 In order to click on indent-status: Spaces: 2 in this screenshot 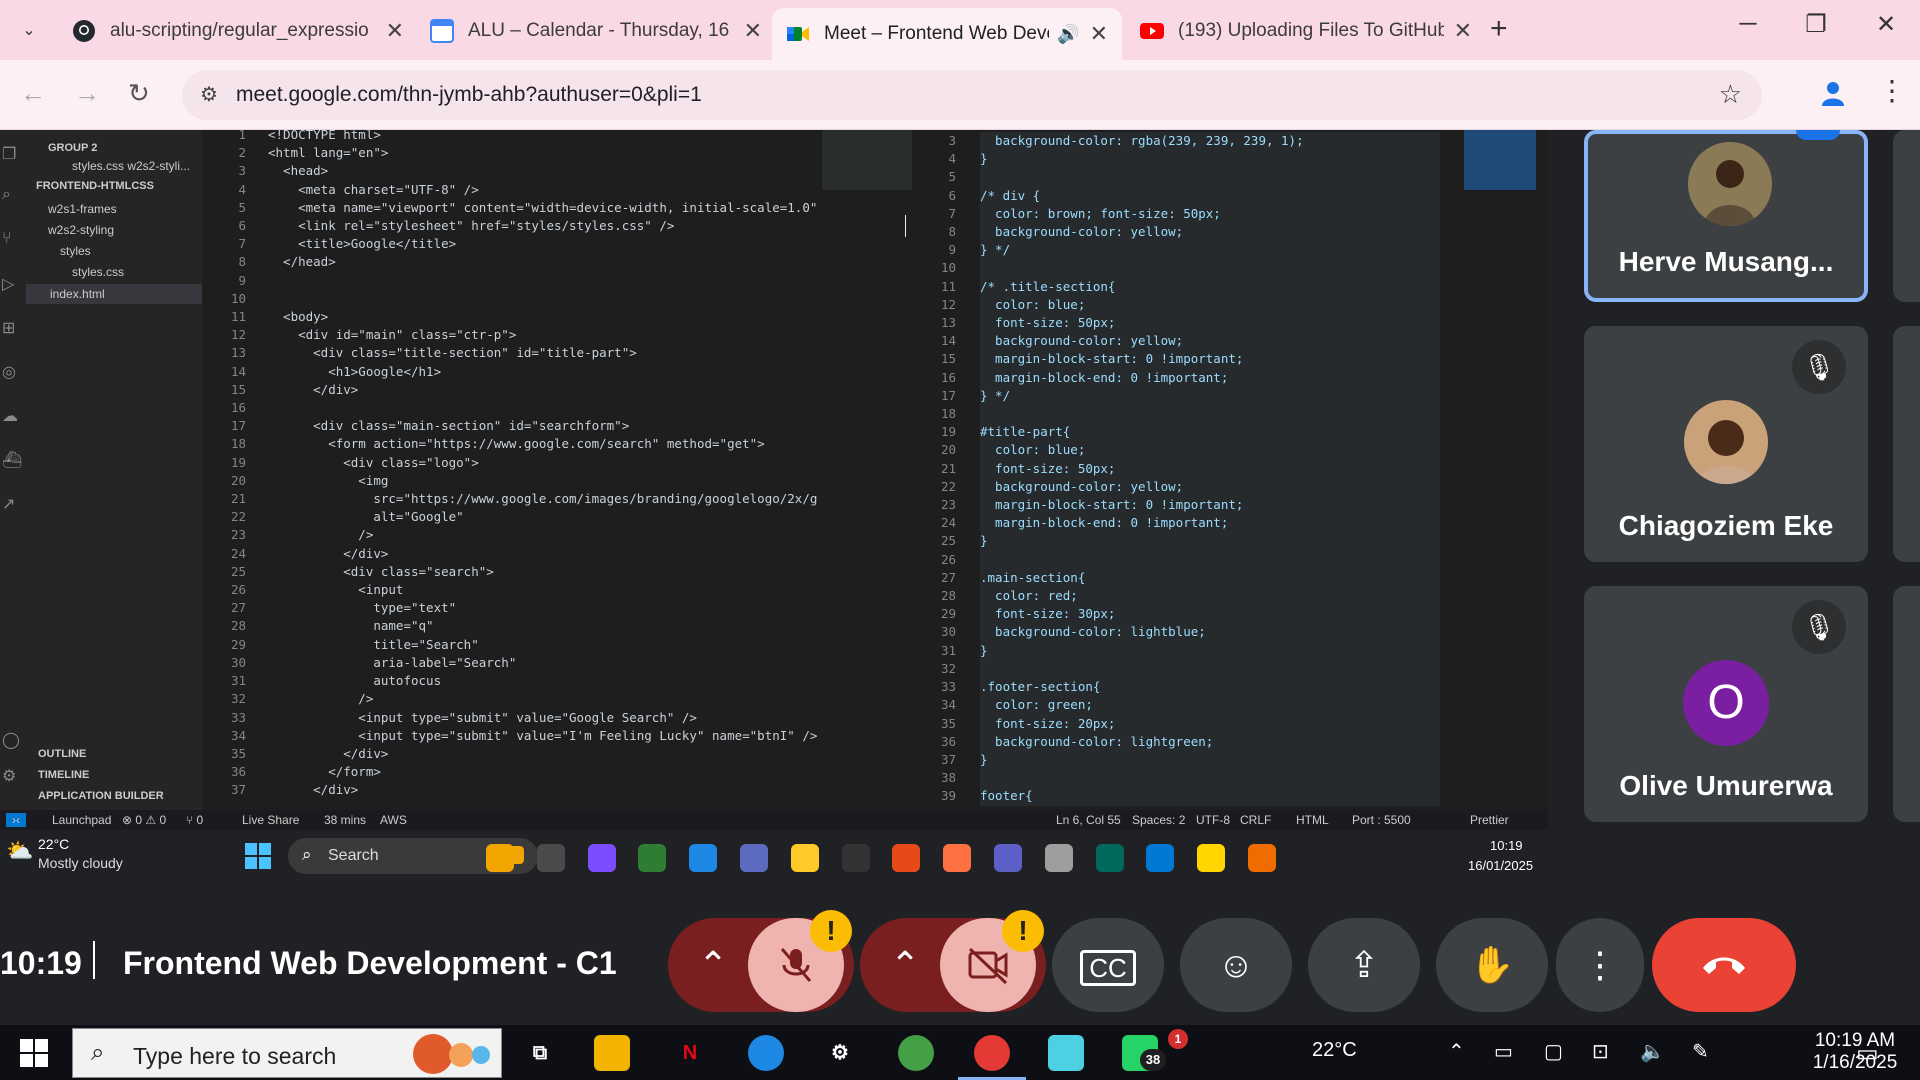, I will do `click(1158, 820)`.